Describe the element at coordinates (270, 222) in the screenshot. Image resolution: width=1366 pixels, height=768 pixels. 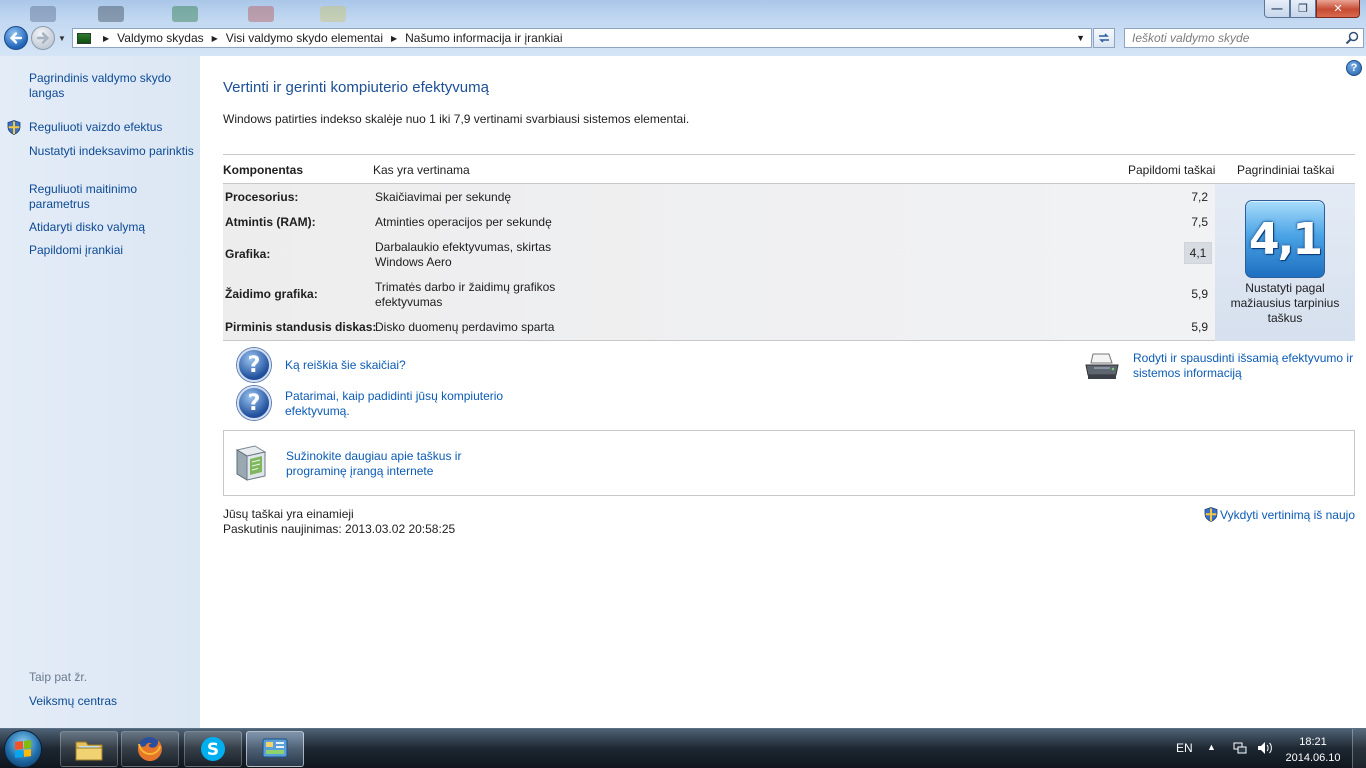
I see `component-name: Atmintis (RAM):` at that location.